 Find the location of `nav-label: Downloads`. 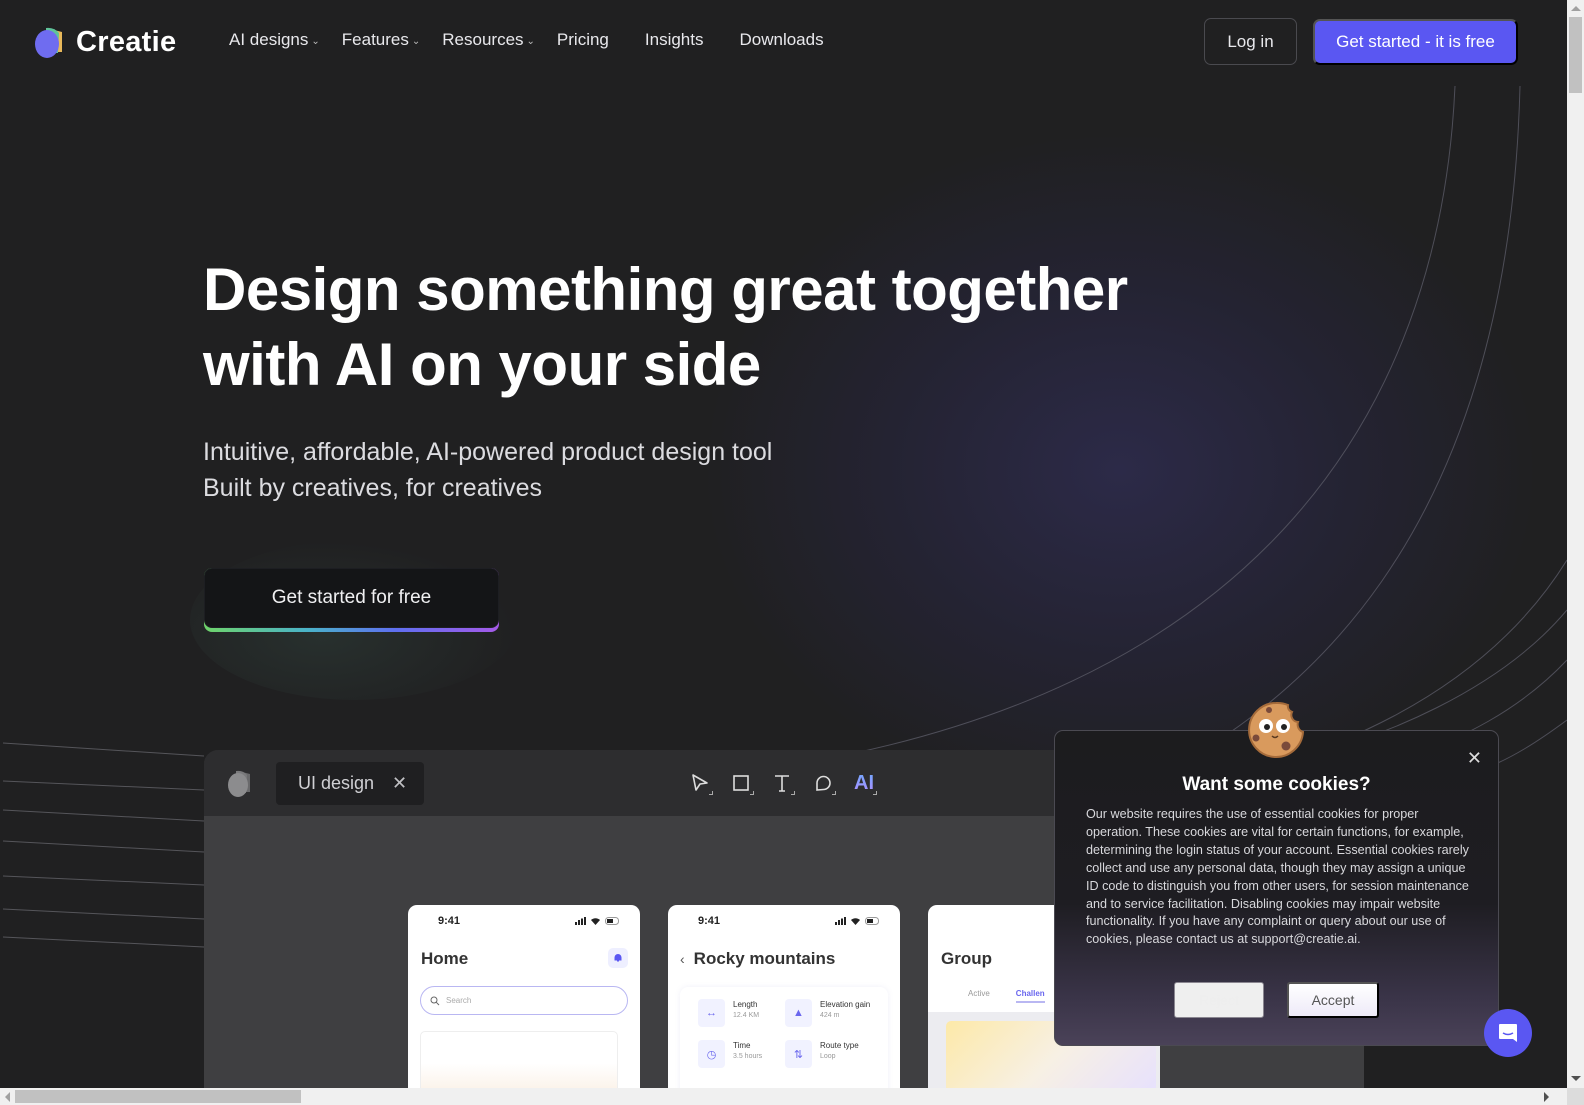

nav-label: Downloads is located at coordinates (781, 39).